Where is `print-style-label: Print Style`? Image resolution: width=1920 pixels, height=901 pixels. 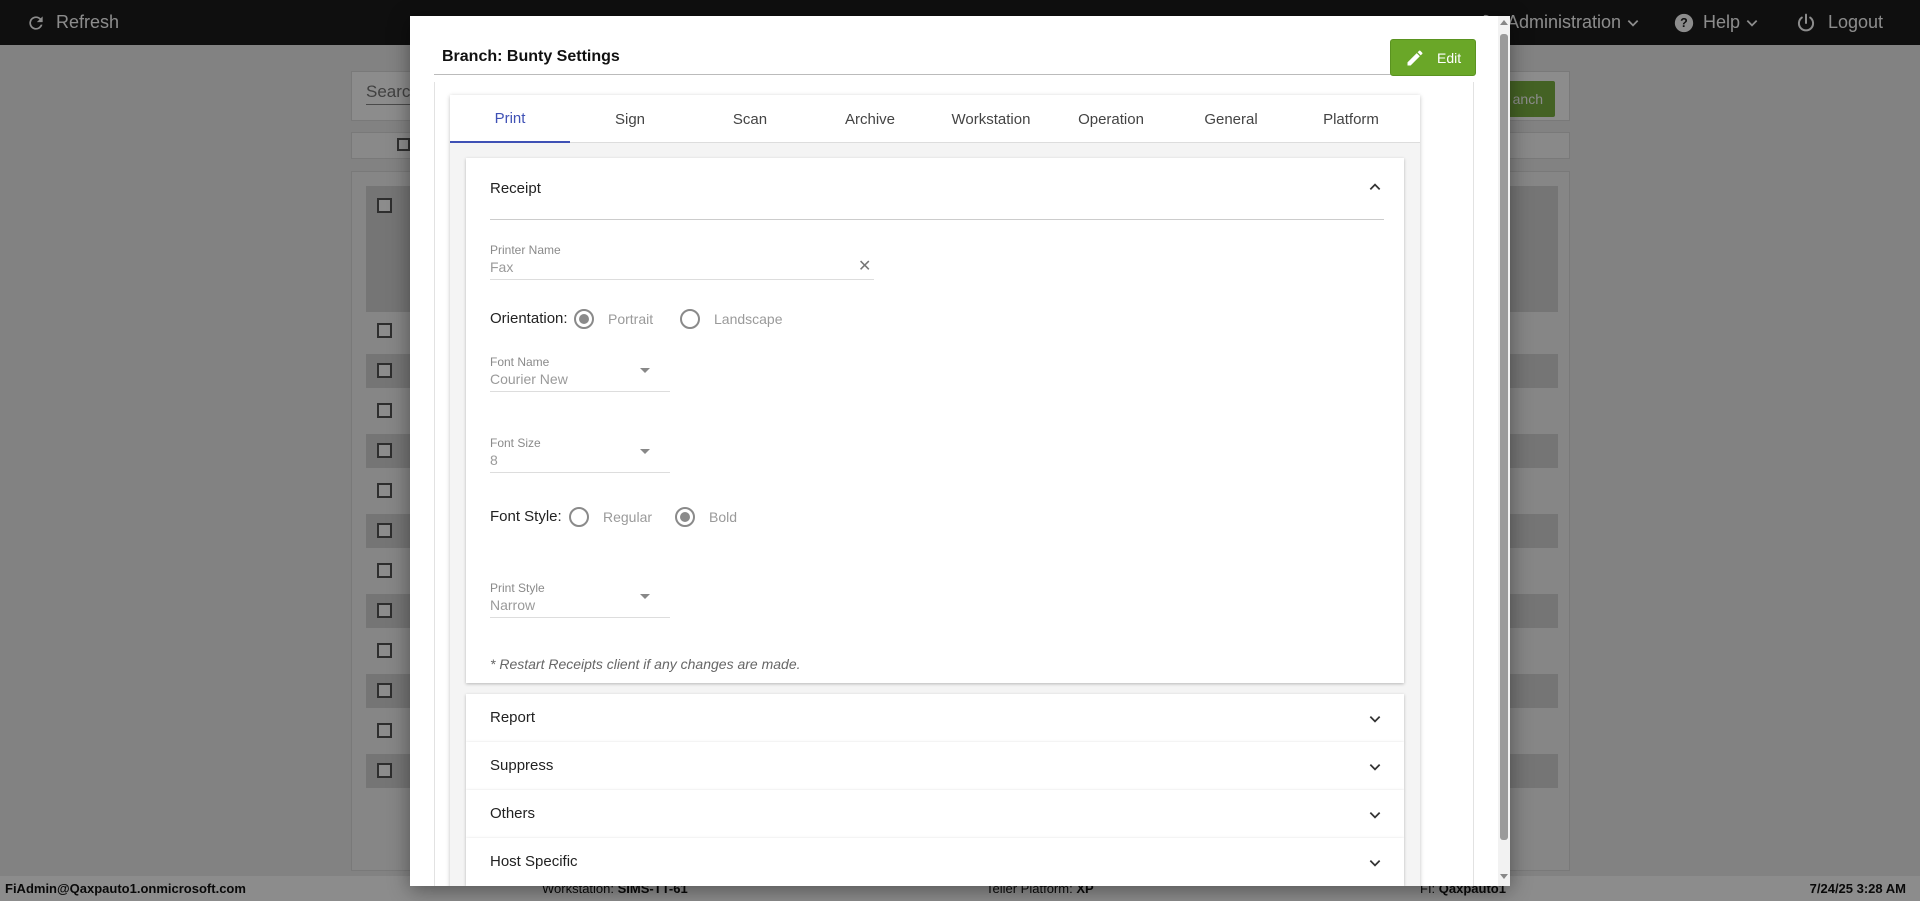
print-style-label: Print Style is located at coordinates (517, 588).